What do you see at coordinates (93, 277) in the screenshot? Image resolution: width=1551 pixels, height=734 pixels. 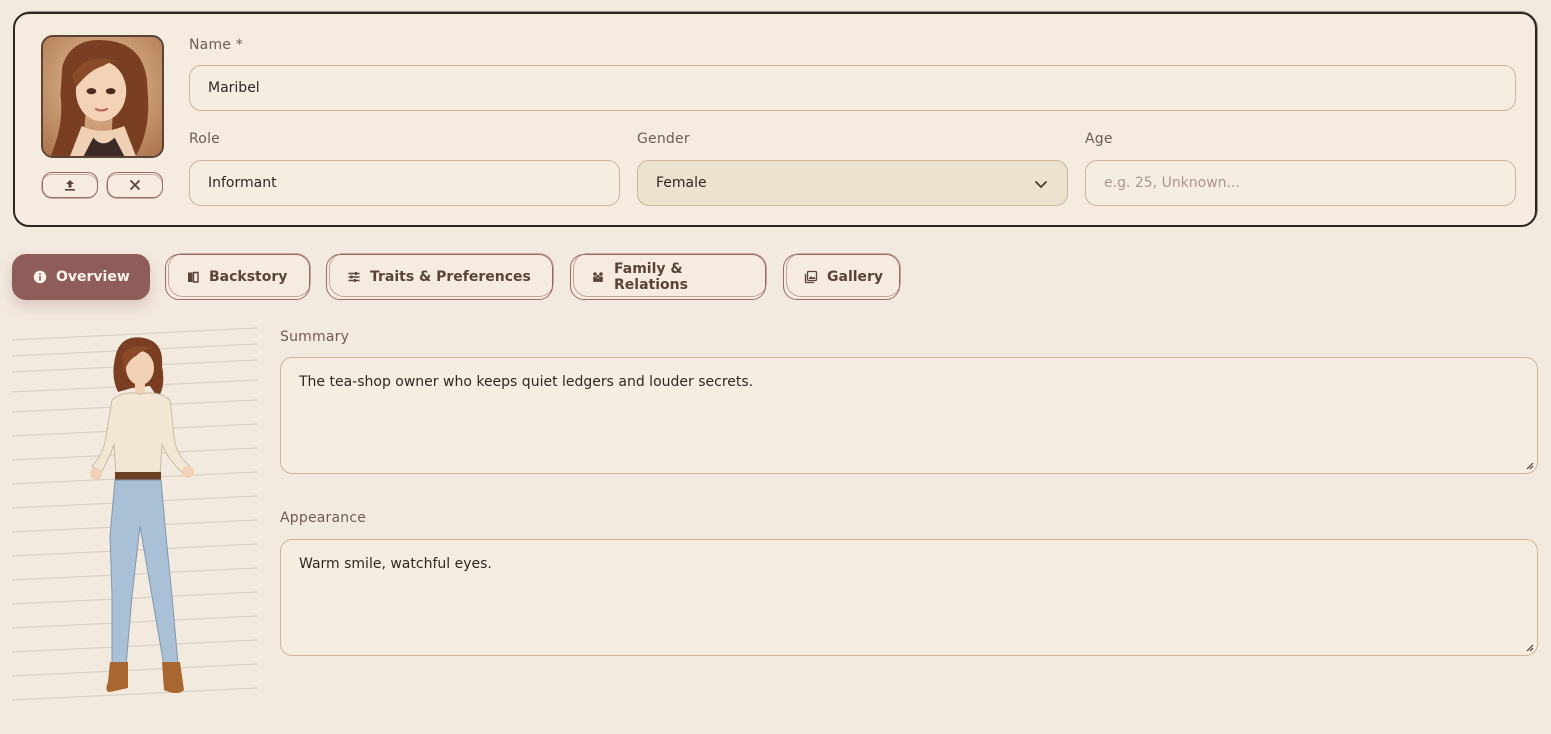 I see `tab-overview-label: Overview` at bounding box center [93, 277].